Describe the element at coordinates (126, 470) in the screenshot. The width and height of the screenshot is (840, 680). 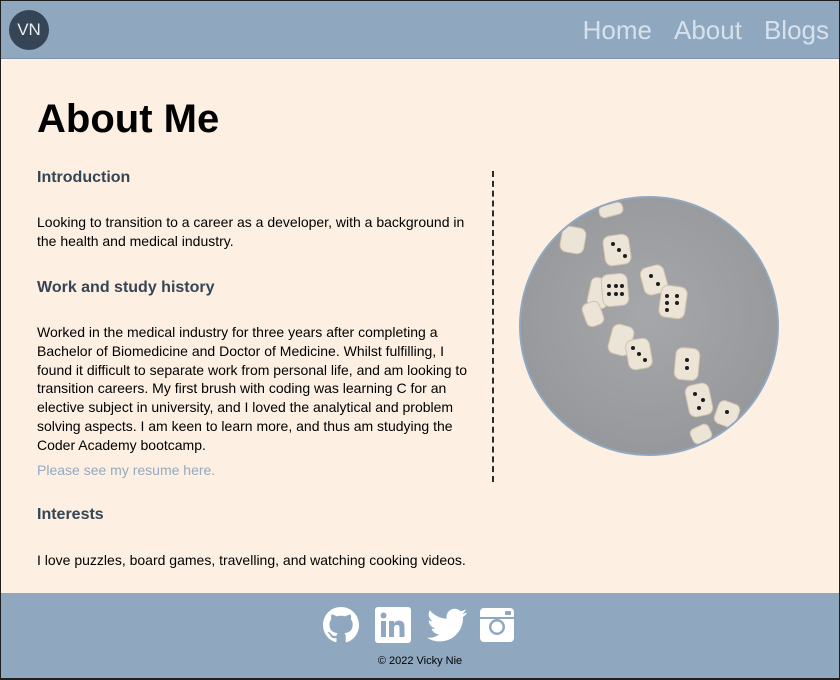
I see `resume-link: Please see my resume here.` at that location.